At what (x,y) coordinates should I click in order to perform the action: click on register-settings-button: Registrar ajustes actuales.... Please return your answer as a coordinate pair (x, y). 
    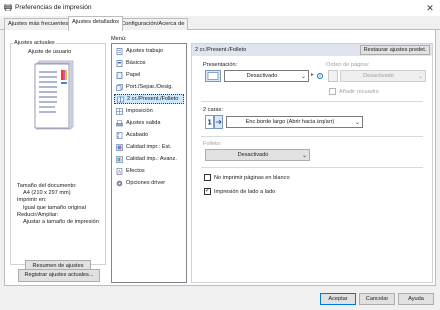
    Looking at the image, I should click on (59, 275).